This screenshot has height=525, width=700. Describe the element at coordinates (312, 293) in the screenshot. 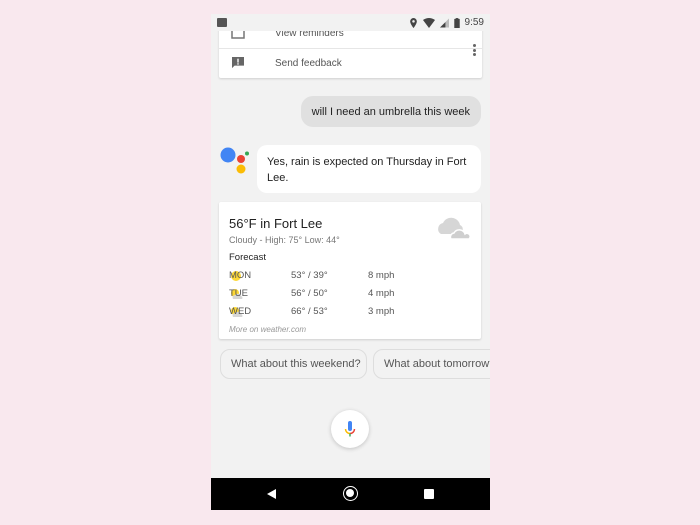

I see `forecast-row: TUE 56° / 50° 4 mph` at that location.